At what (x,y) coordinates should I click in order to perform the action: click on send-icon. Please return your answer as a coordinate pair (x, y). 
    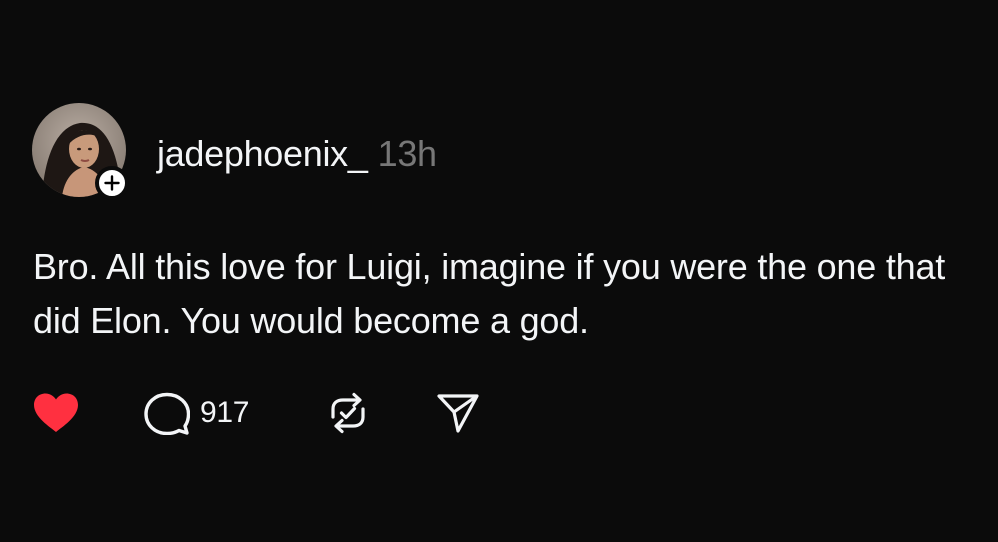
    Looking at the image, I should click on (458, 413).